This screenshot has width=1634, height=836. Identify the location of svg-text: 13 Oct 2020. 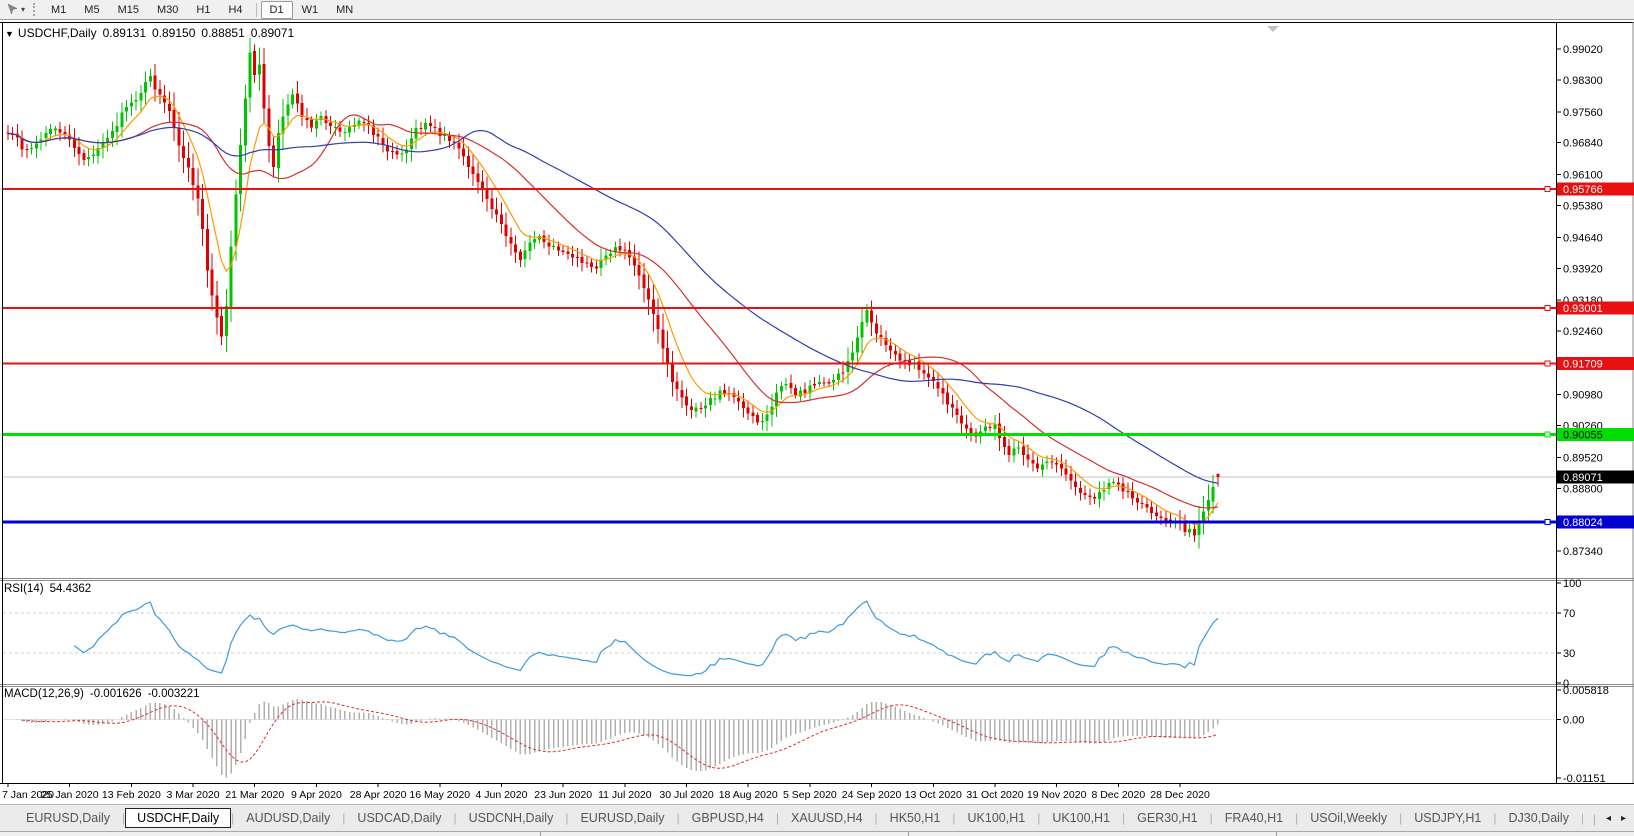
(933, 795).